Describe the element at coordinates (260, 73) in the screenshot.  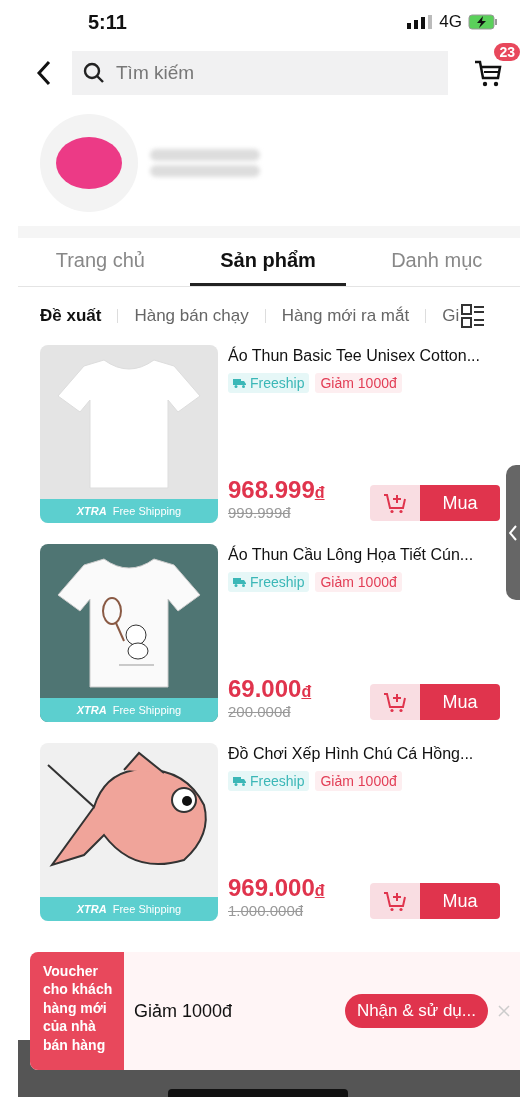
I see `search-field: Tìm kiếm` at that location.